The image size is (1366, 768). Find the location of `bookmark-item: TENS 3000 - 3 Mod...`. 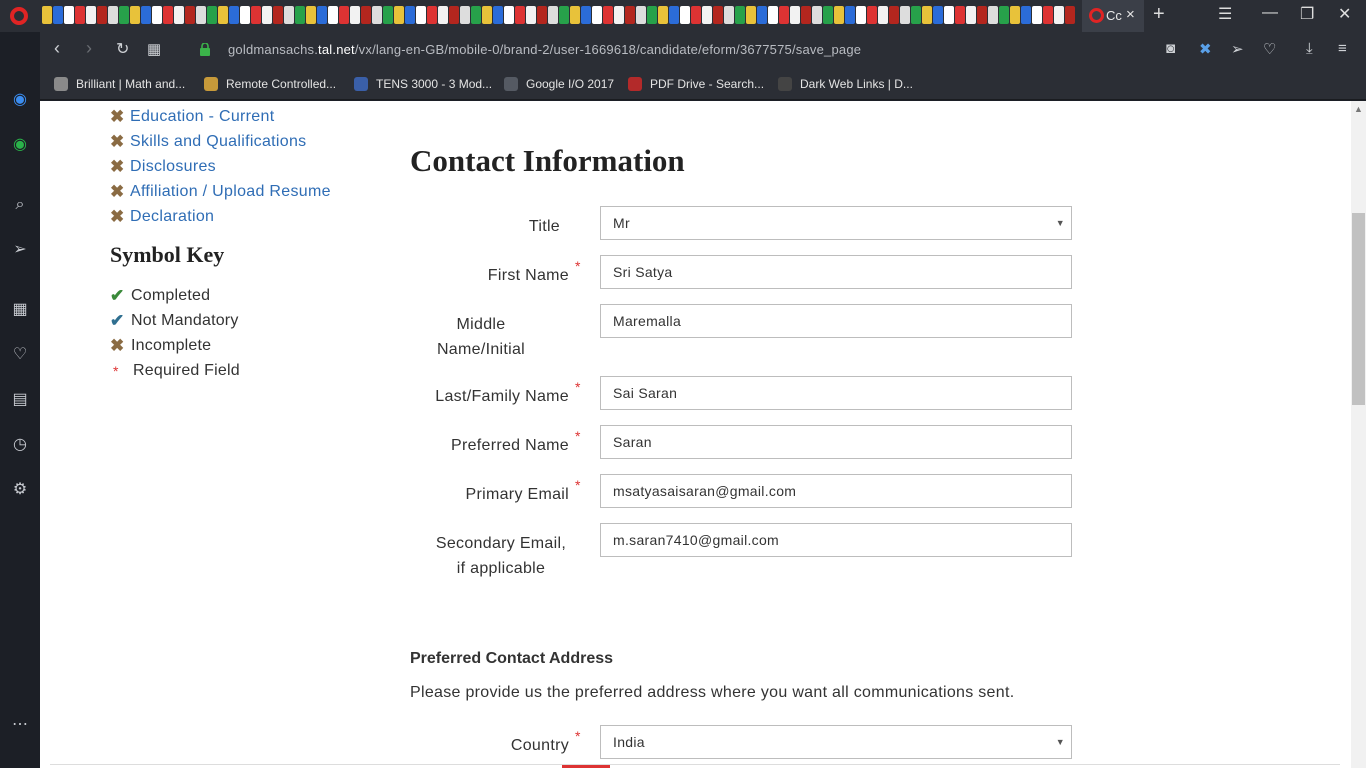

bookmark-item: TENS 3000 - 3 Mod... is located at coordinates (423, 84).